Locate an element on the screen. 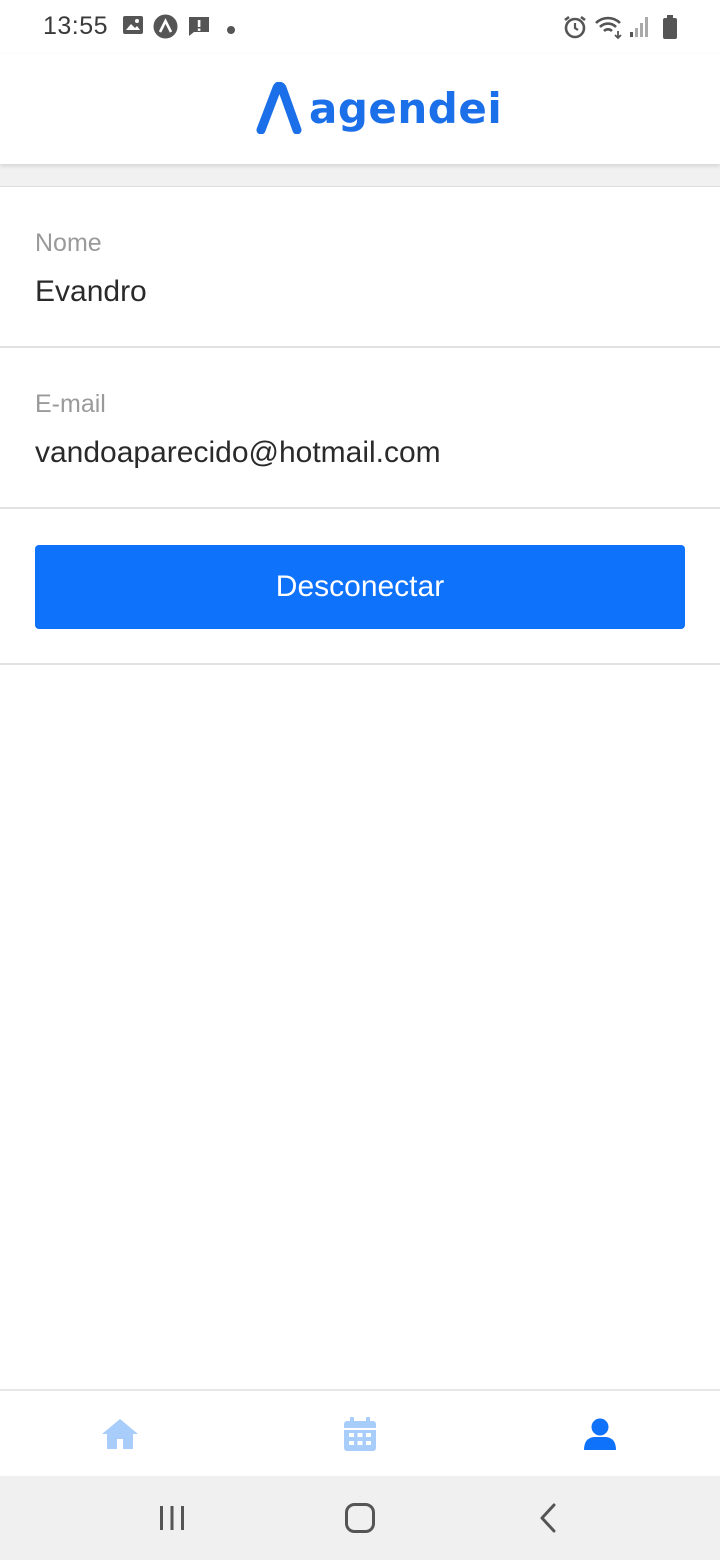 Image resolution: width=720 pixels, height=1560 pixels. email-label: E-mail is located at coordinates (70, 404).